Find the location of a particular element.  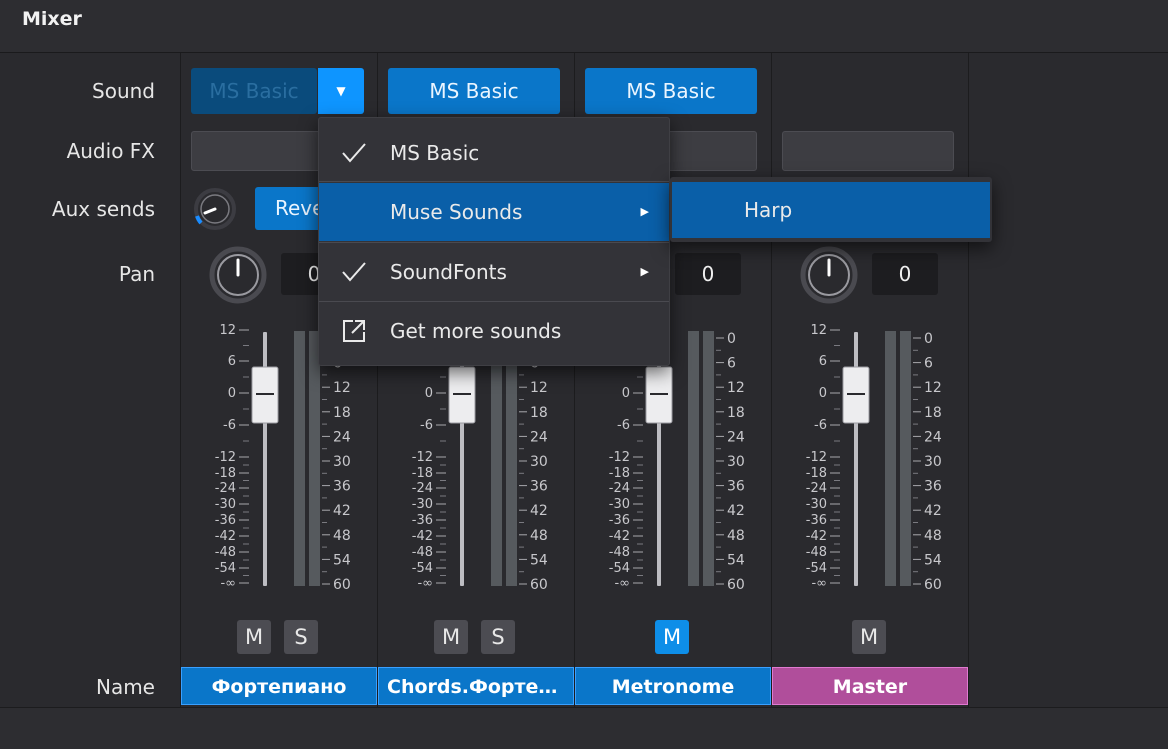

menu-item-muse-sounds: Muse Sounds ▶ is located at coordinates (494, 212).